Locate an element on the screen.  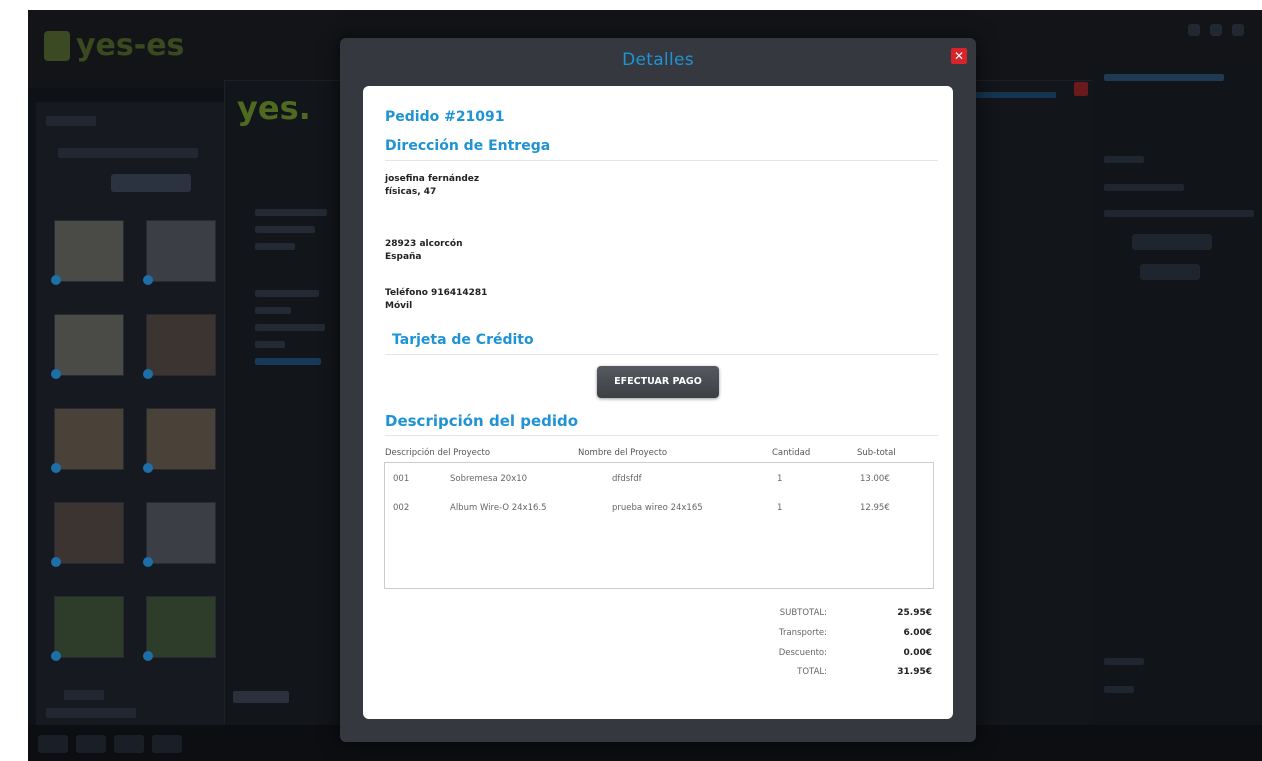
background-window-logo: yes. is located at coordinates (274, 108).